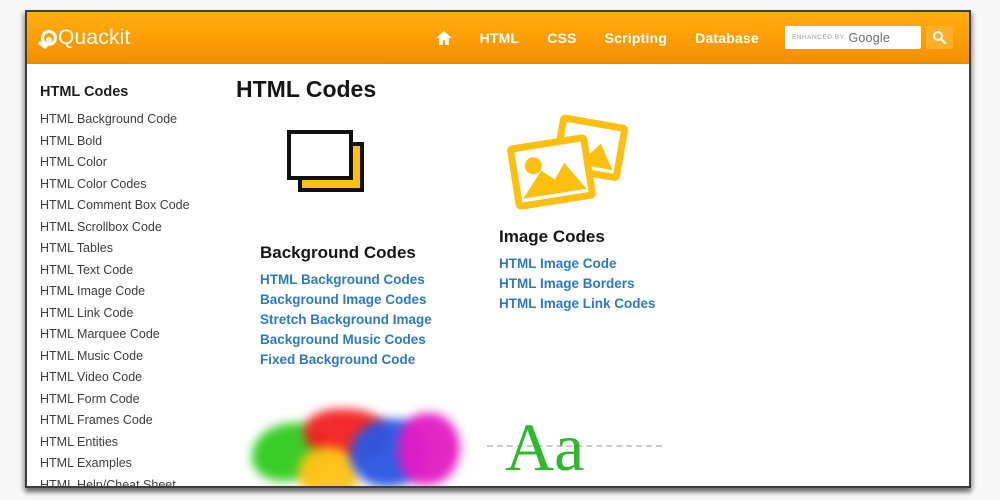 This screenshot has height=500, width=1000. Describe the element at coordinates (79, 442) in the screenshot. I see `sidebar-item-entities: HTML Entities` at that location.